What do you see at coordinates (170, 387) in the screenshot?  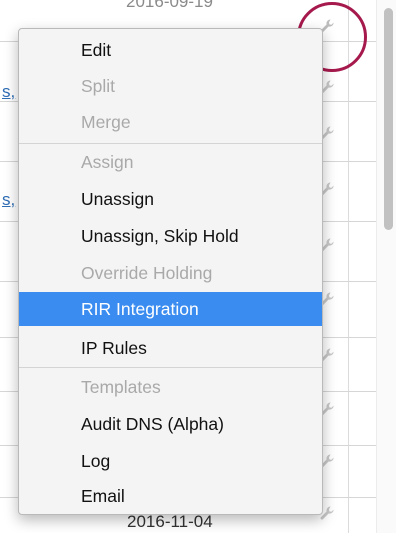 I see `menu-item-templates: Templates` at bounding box center [170, 387].